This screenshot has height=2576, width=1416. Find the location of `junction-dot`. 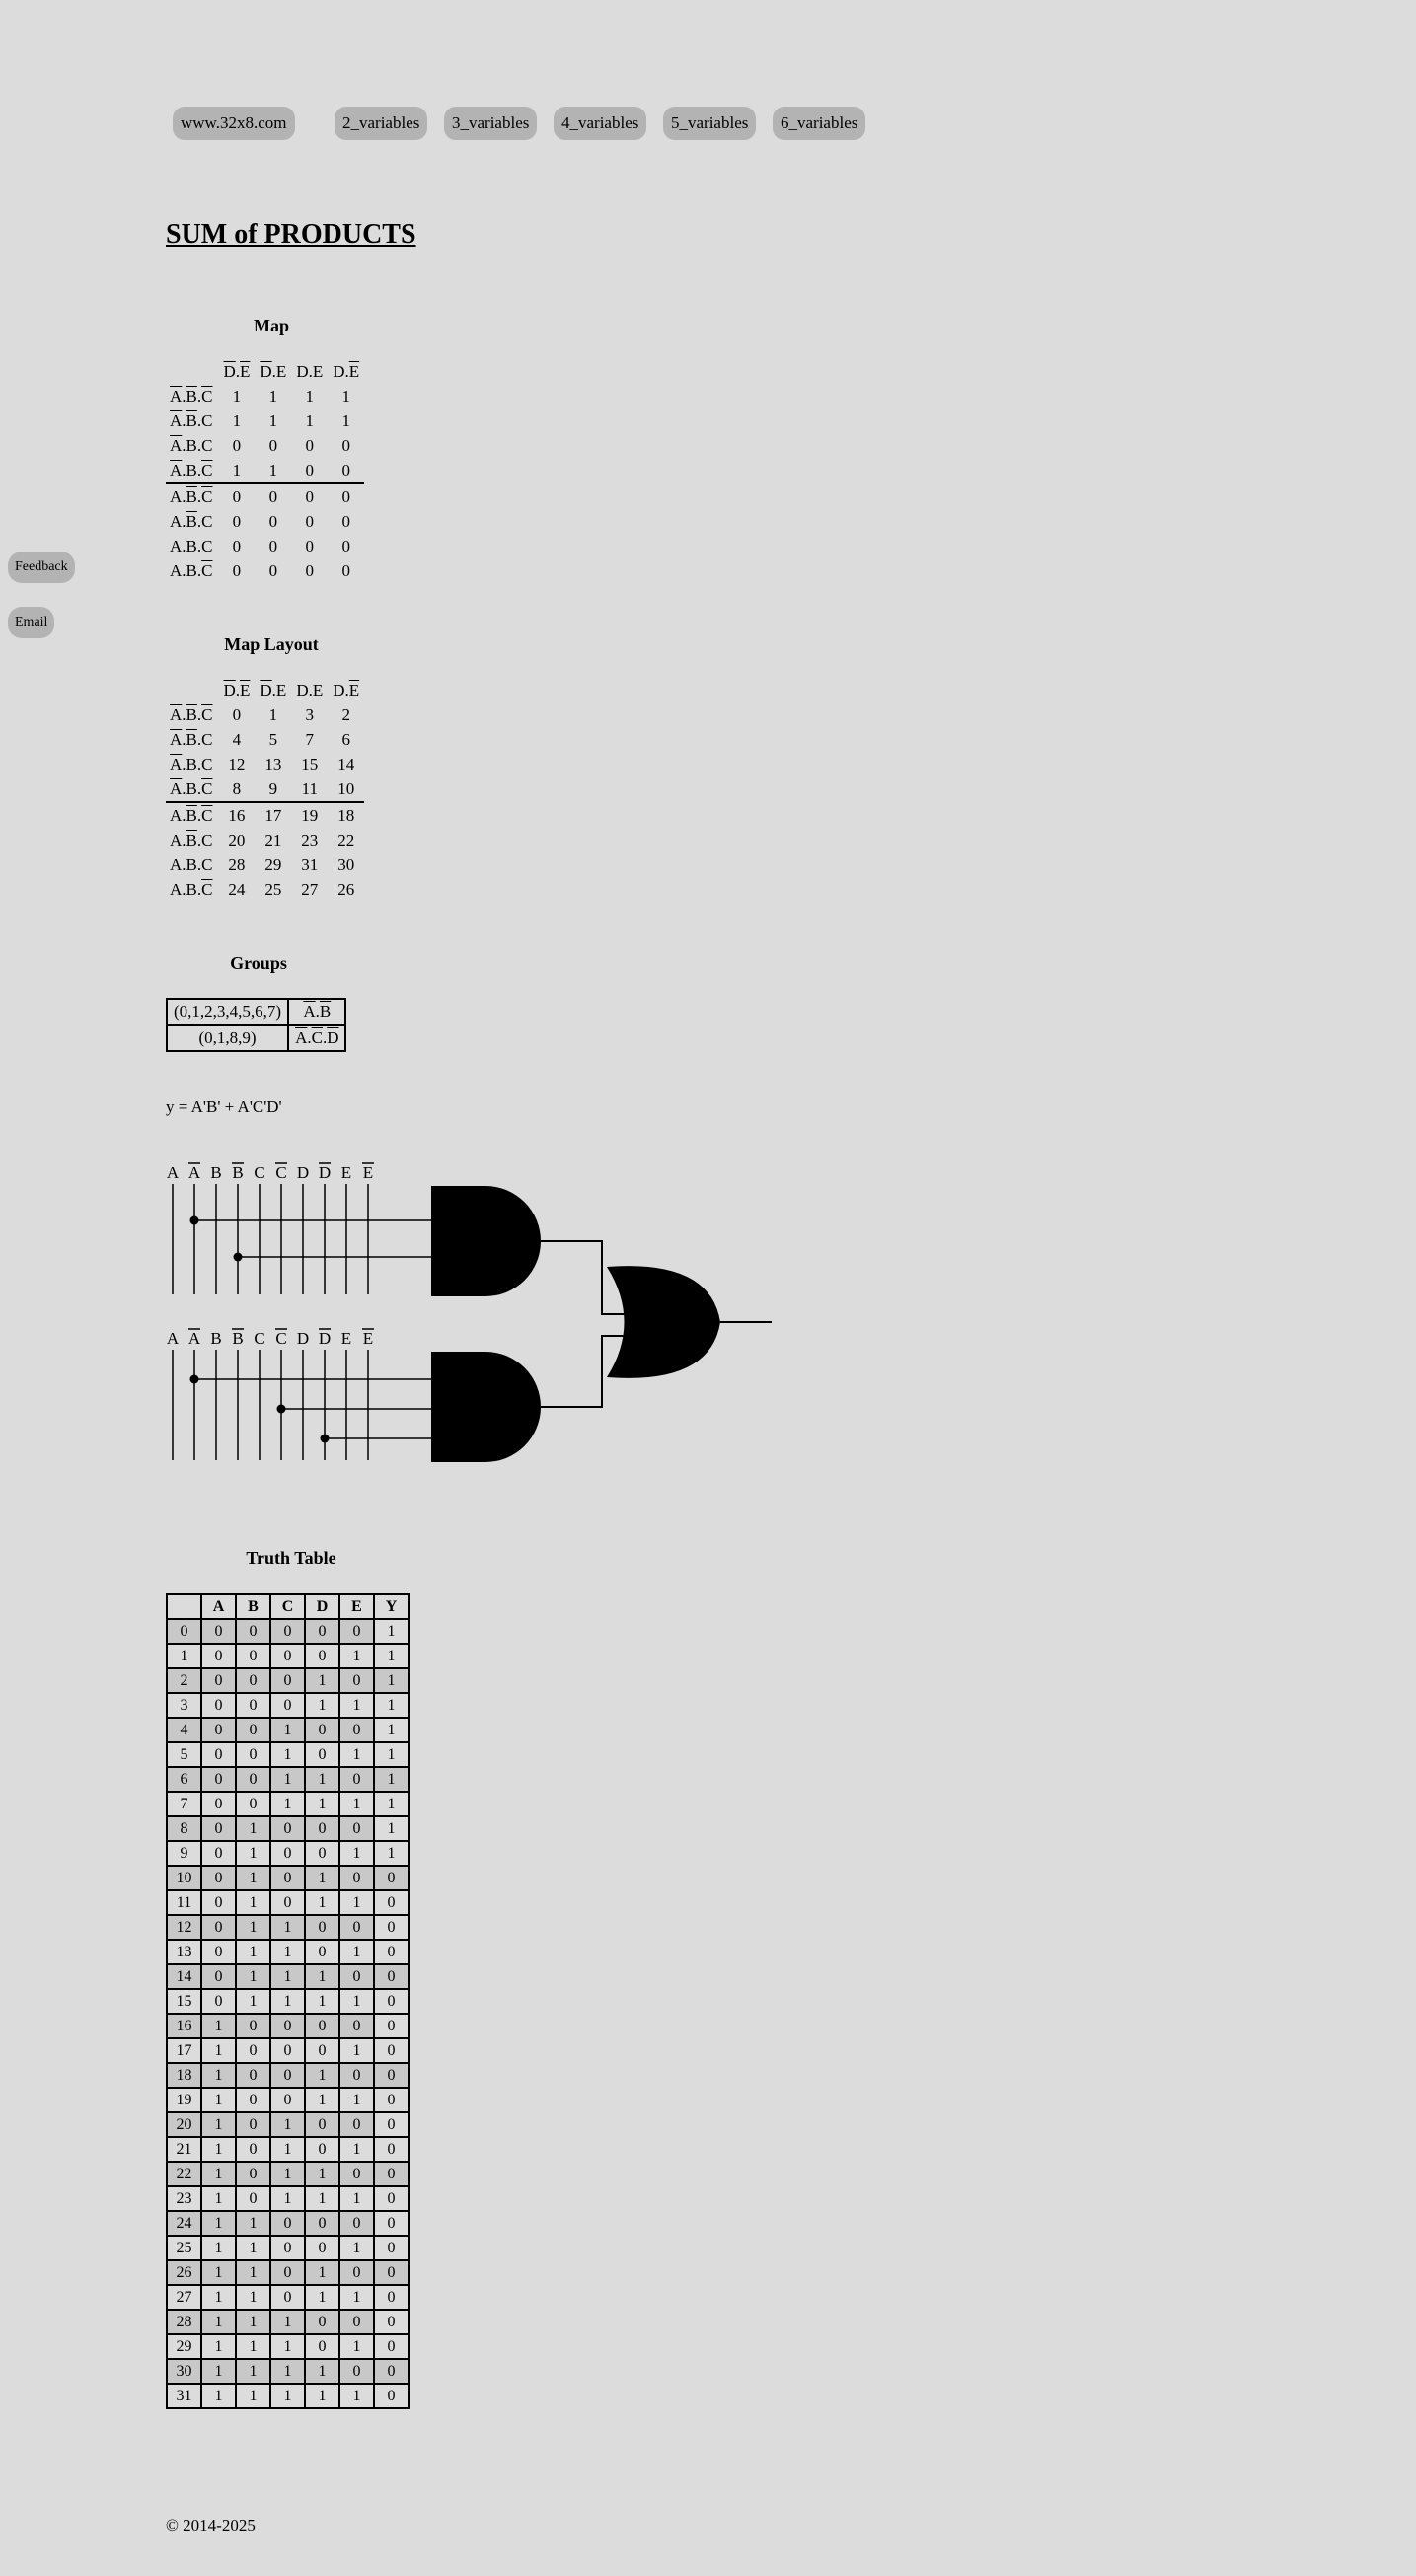

junction-dot is located at coordinates (281, 1409).